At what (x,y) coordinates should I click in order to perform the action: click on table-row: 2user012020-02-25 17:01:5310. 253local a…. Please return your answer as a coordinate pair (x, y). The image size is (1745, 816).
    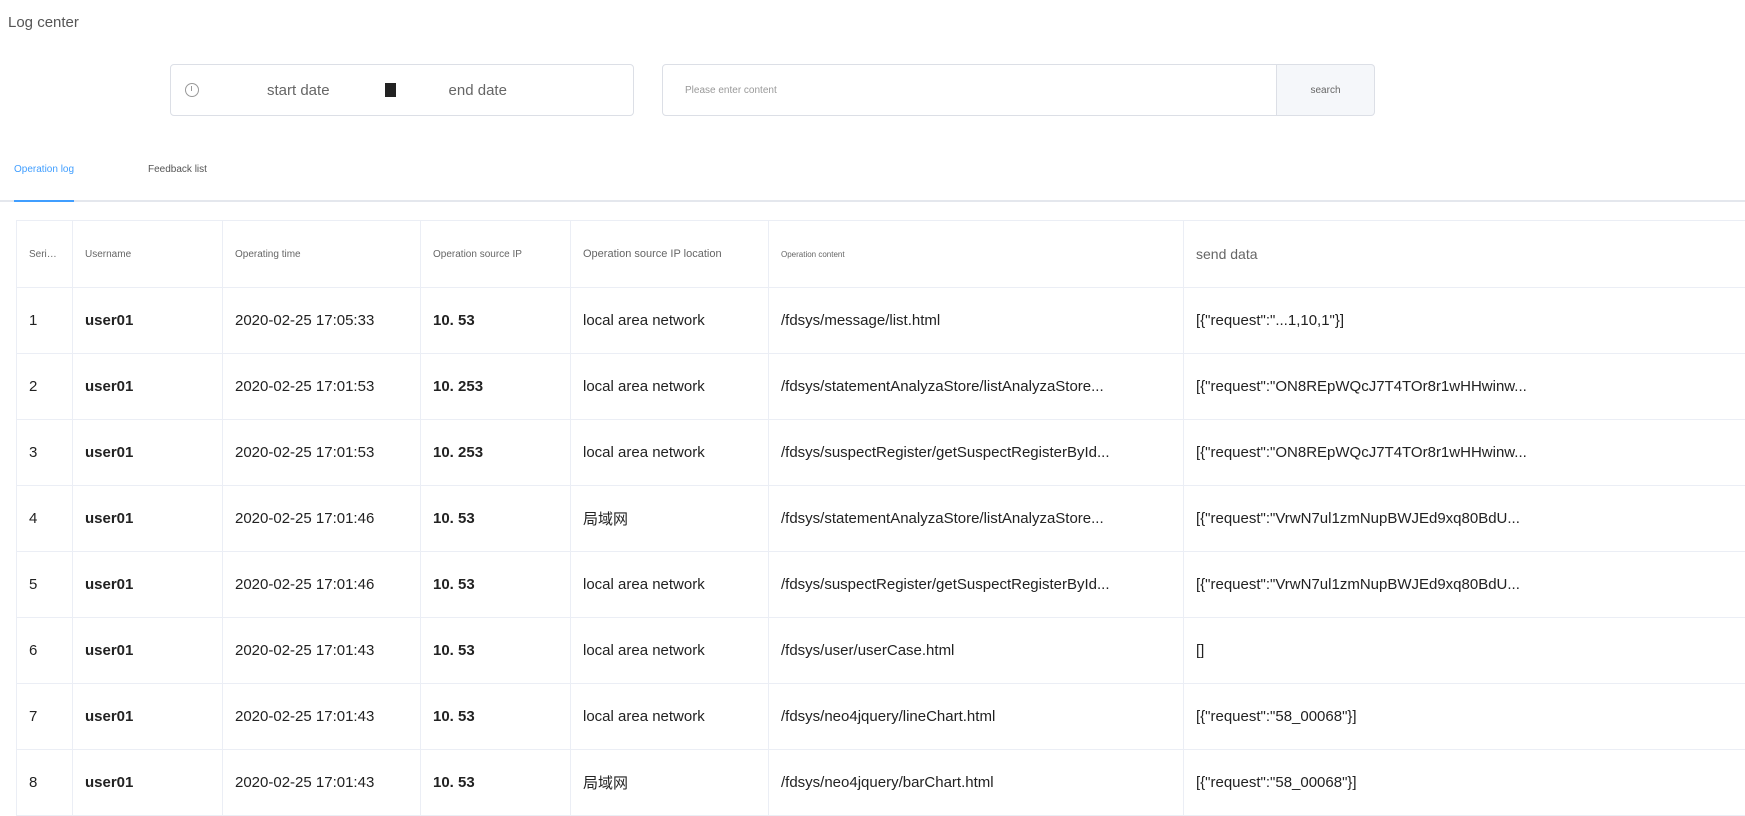
    Looking at the image, I should click on (881, 387).